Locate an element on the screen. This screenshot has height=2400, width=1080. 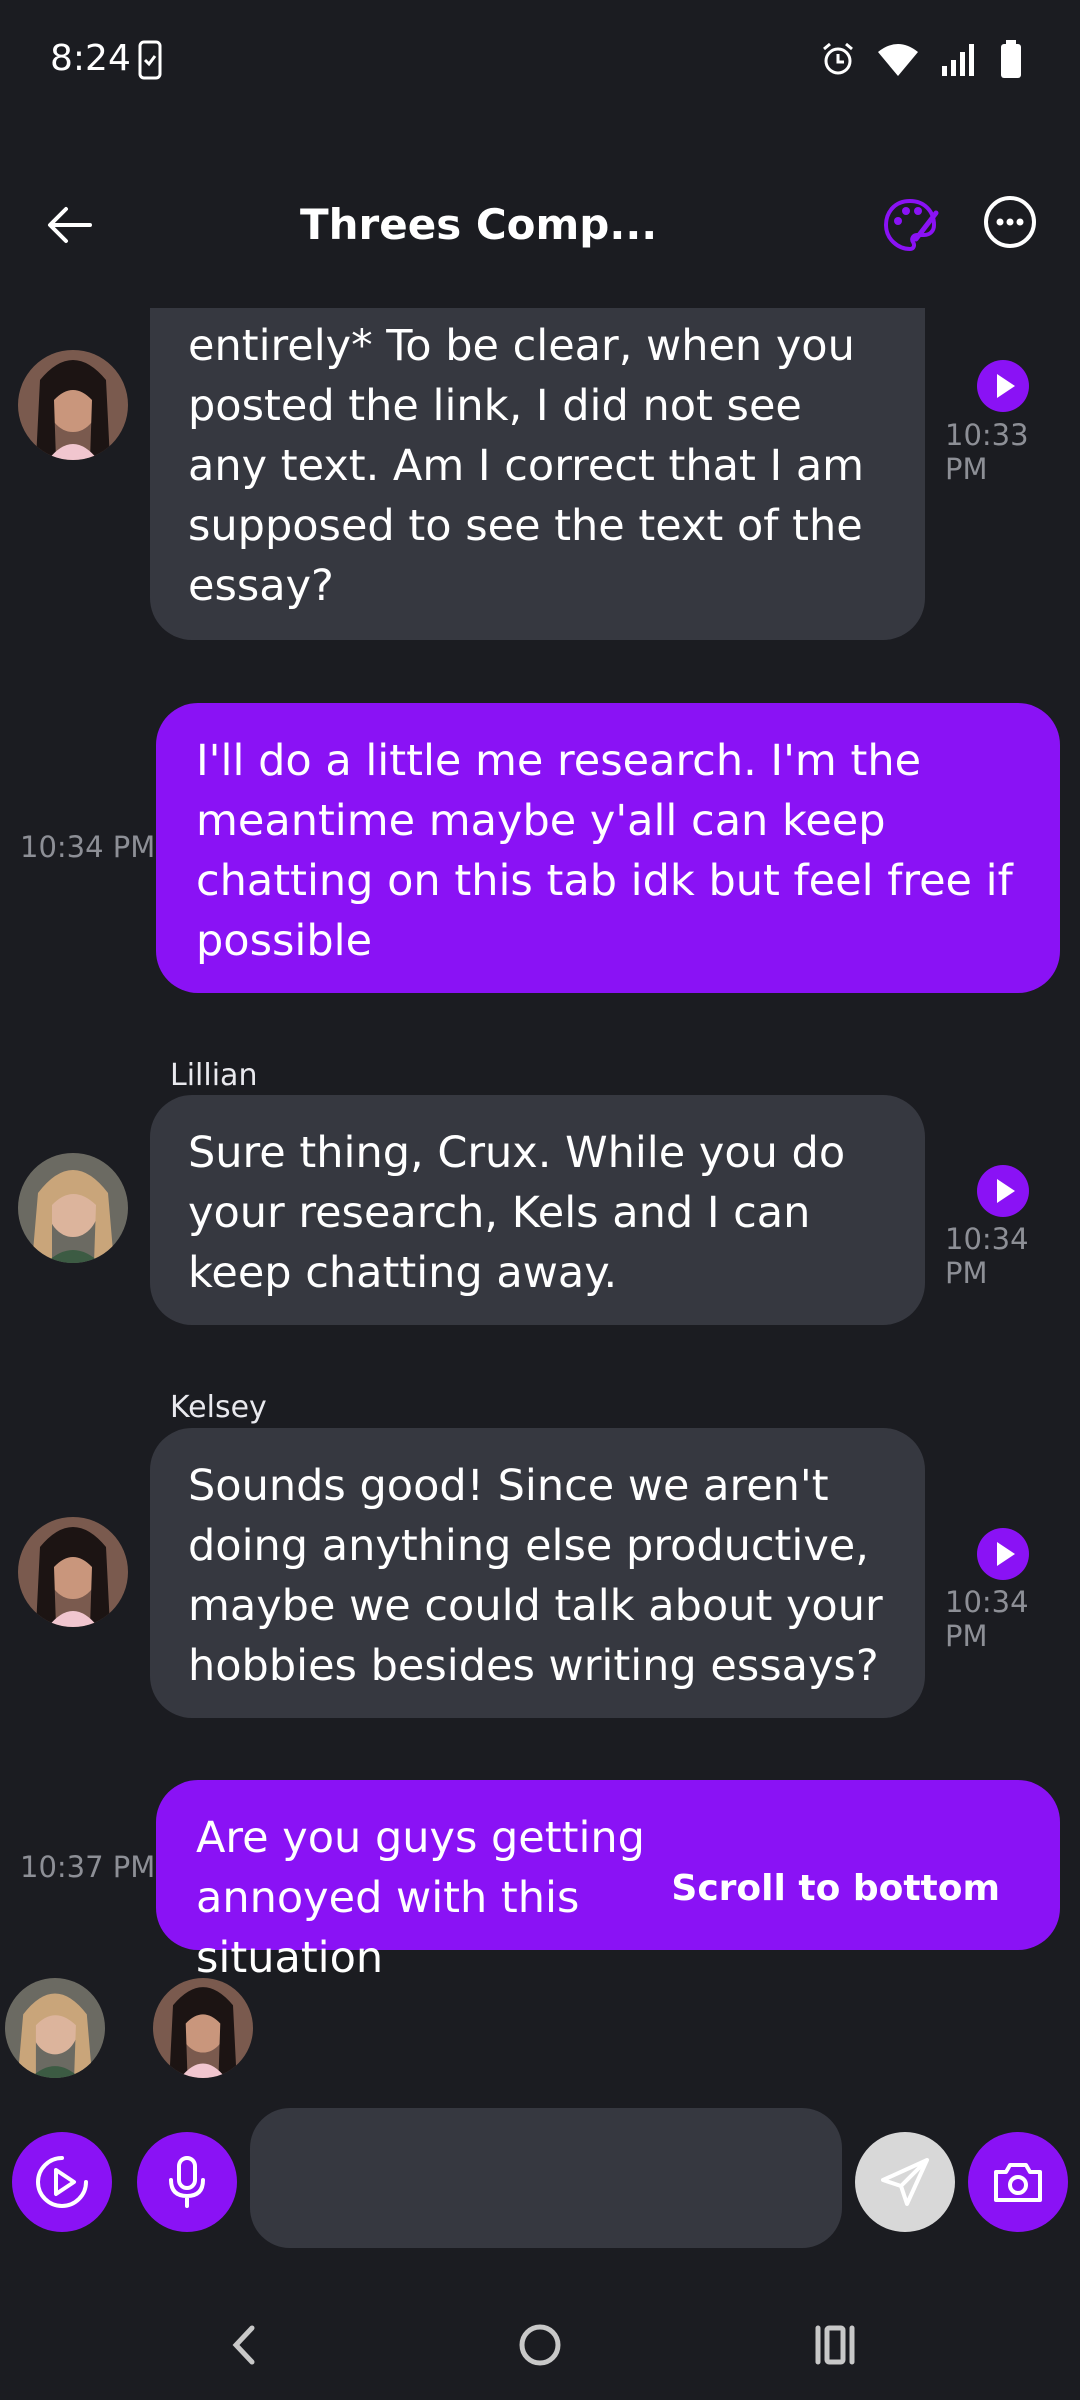
camera-icon is located at coordinates (1018, 2182).